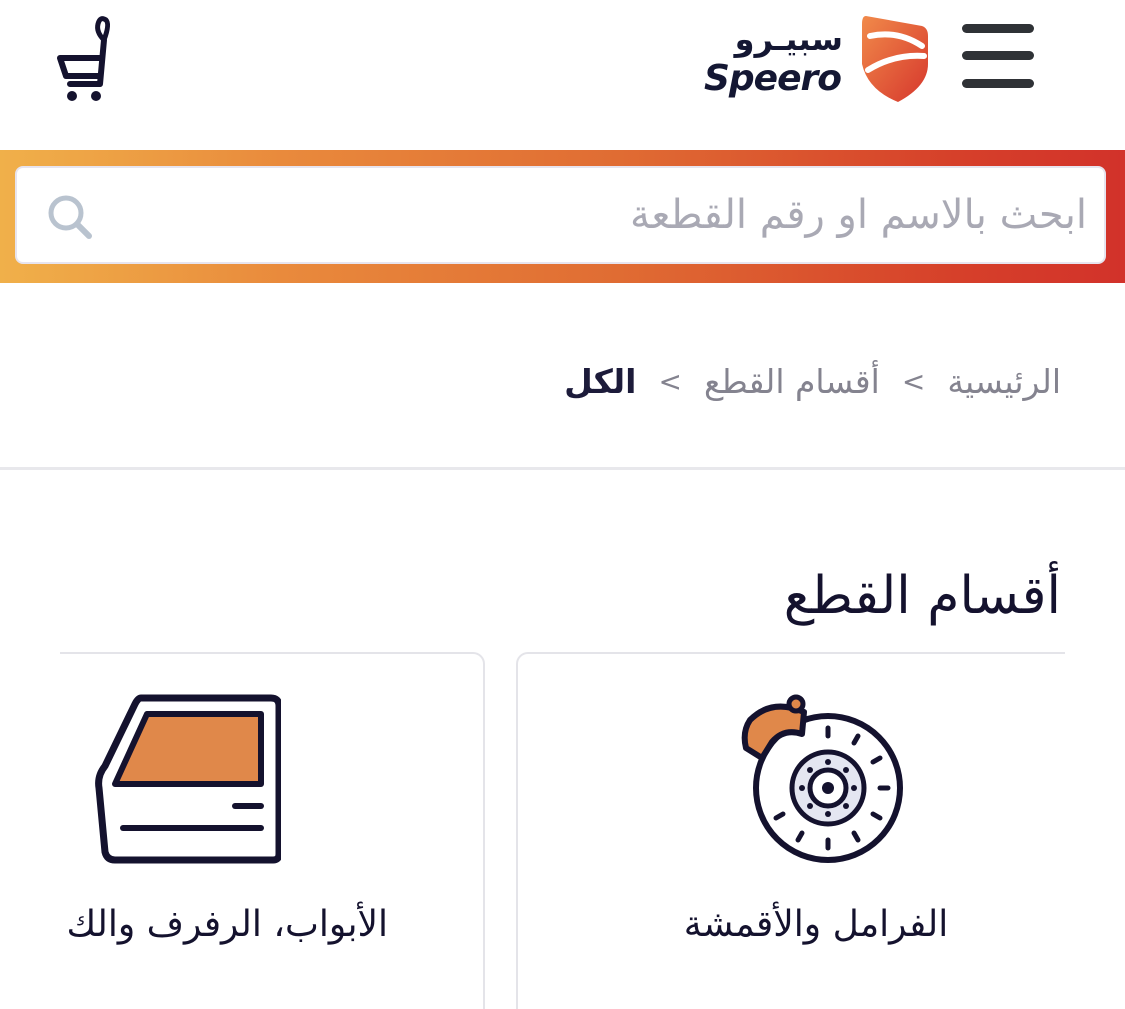 Image resolution: width=1125 pixels, height=1009 pixels. I want to click on brake-disc-icon, so click(822, 778).